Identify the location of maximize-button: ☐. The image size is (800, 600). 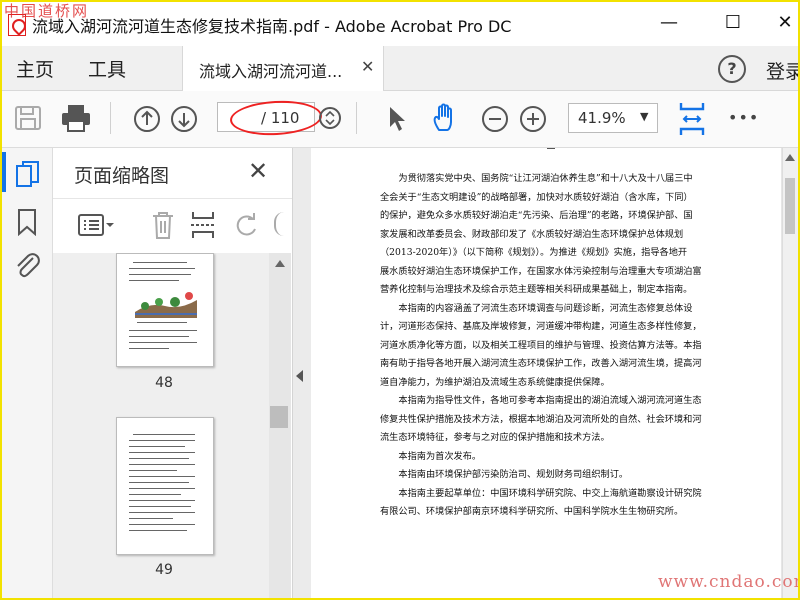
(733, 23).